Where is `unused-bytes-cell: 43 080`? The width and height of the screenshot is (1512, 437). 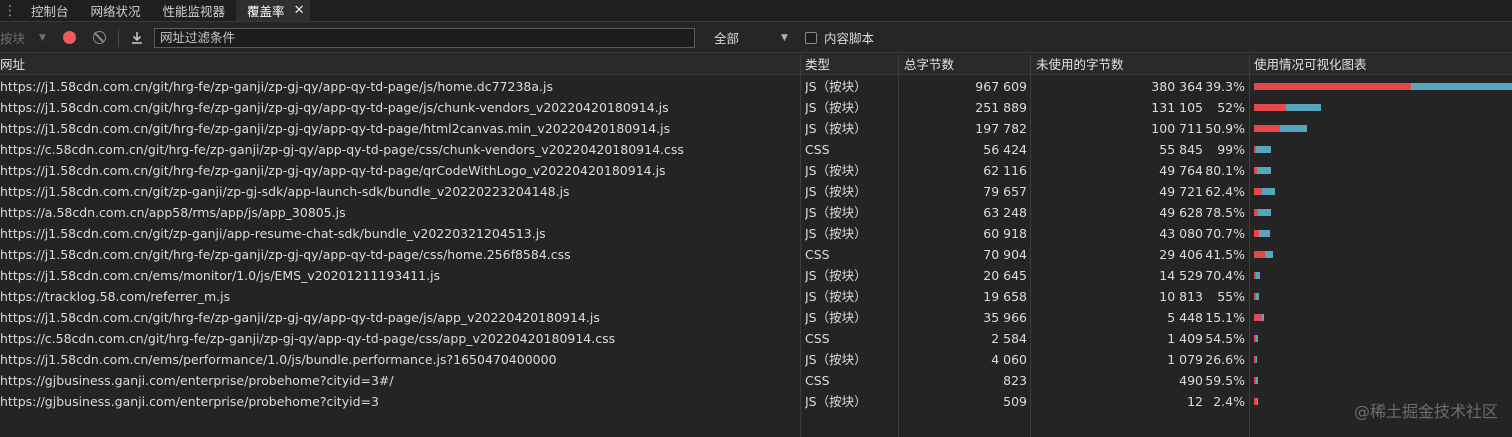 unused-bytes-cell: 43 080 is located at coordinates (1181, 233).